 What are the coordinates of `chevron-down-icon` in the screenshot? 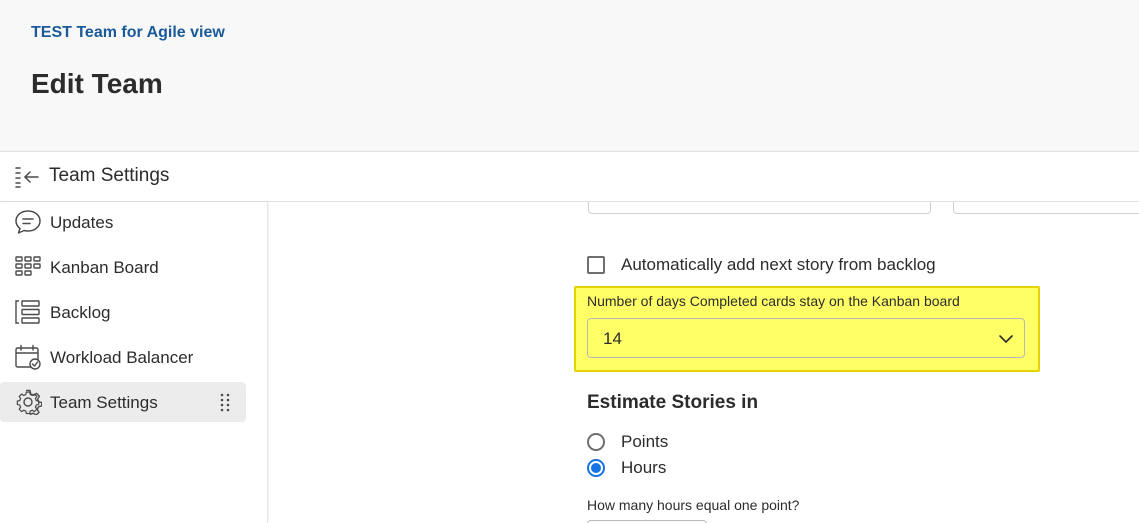 It's located at (1006, 339).